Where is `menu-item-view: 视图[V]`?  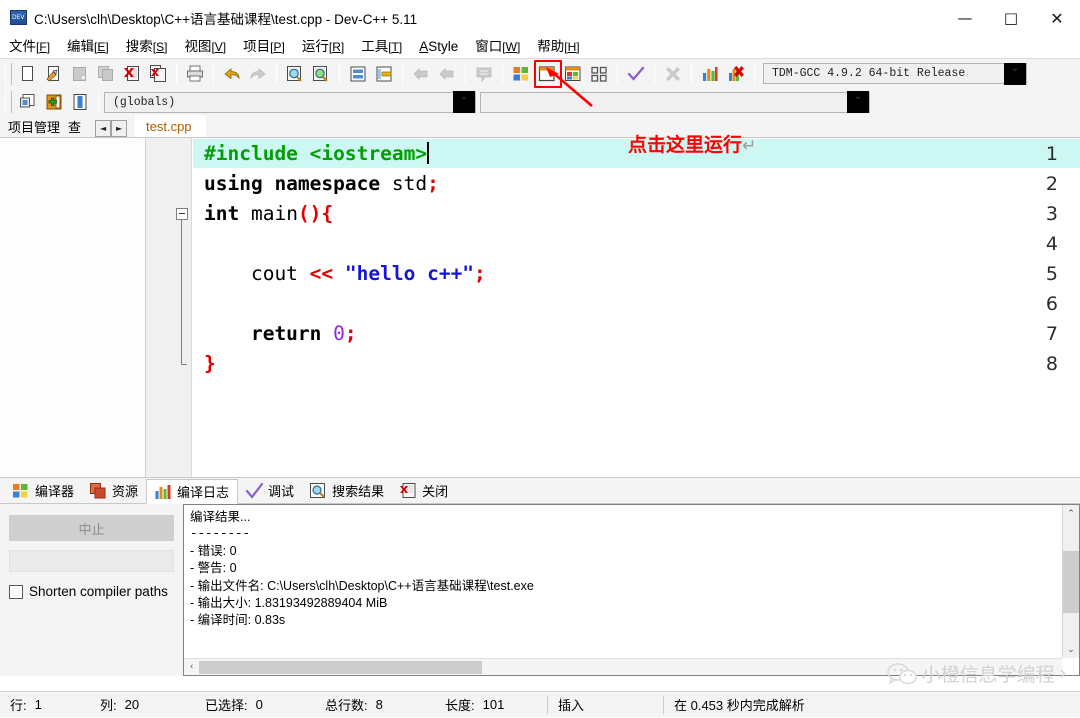 menu-item-view: 视图[V] is located at coordinates (205, 47).